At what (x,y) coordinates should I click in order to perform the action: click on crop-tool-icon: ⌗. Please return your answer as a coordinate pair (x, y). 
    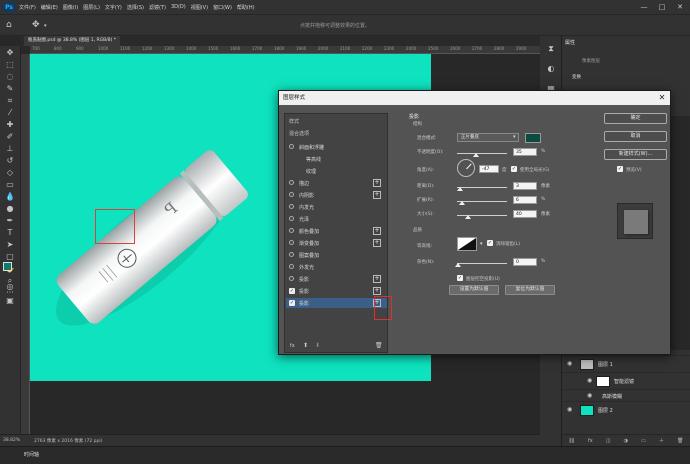
    Looking at the image, I should click on (10, 101).